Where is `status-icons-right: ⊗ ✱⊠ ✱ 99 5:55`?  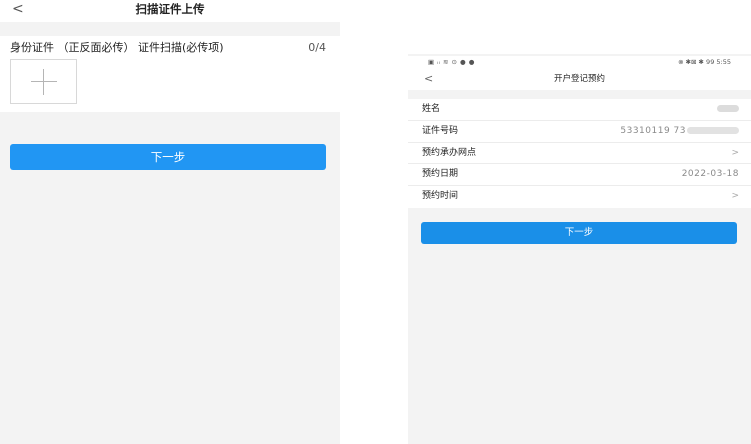 status-icons-right: ⊗ ✱⊠ ✱ 99 5:55 is located at coordinates (704, 62).